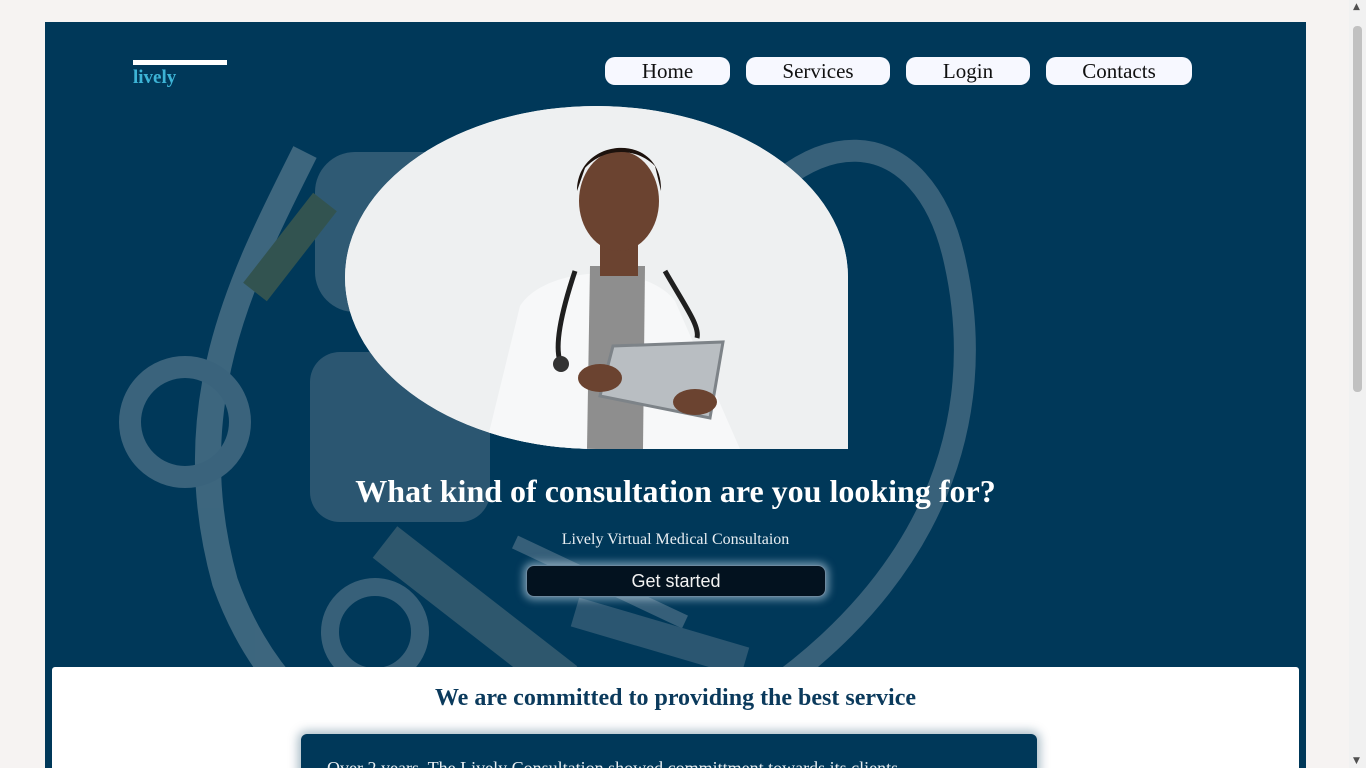  What do you see at coordinates (898, 71) in the screenshot?
I see `main-nav: Home Services Login Contacts` at bounding box center [898, 71].